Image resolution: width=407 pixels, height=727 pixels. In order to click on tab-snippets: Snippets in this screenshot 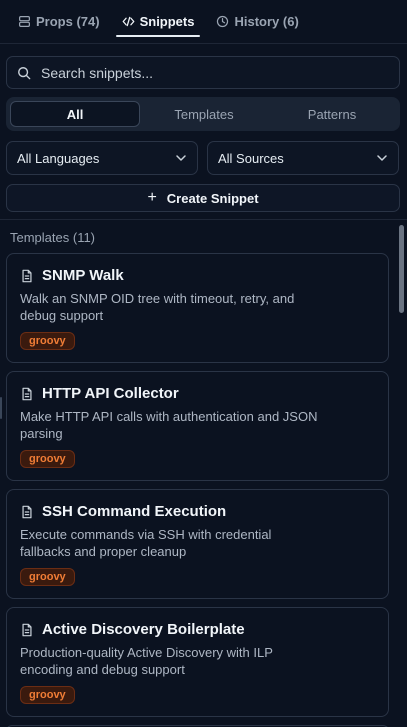, I will do `click(158, 21)`.